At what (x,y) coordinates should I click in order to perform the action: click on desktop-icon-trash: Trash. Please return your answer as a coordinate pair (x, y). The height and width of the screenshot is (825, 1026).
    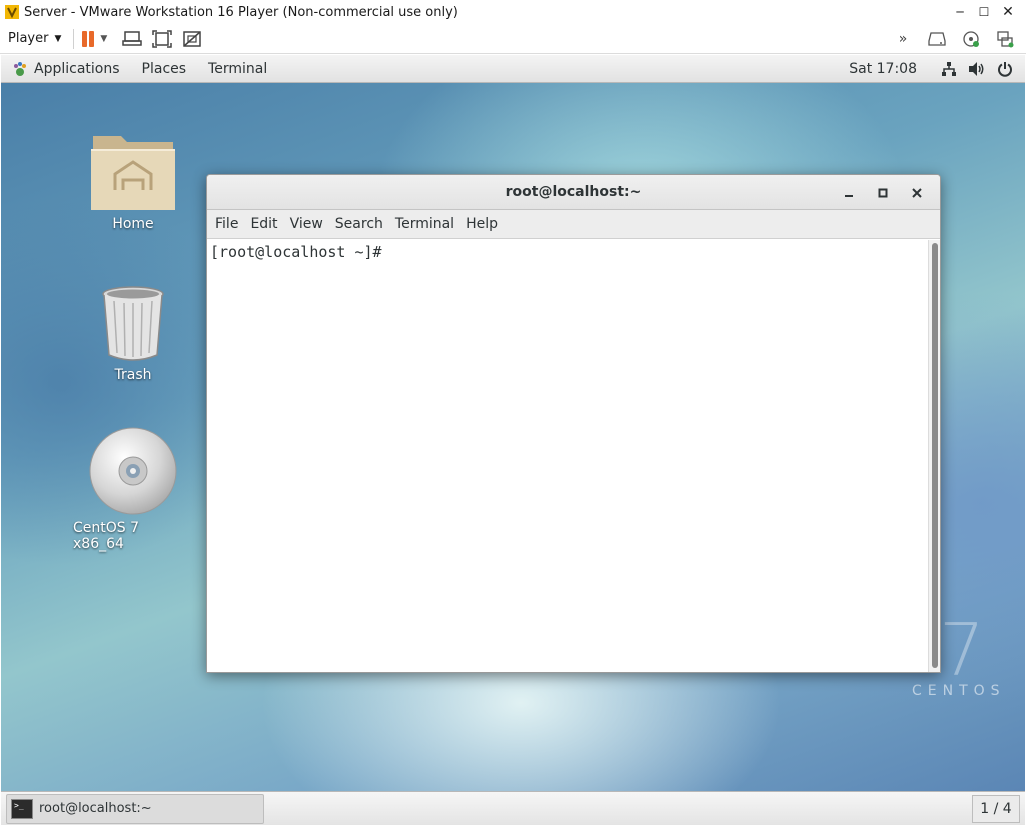
    Looking at the image, I should click on (133, 334).